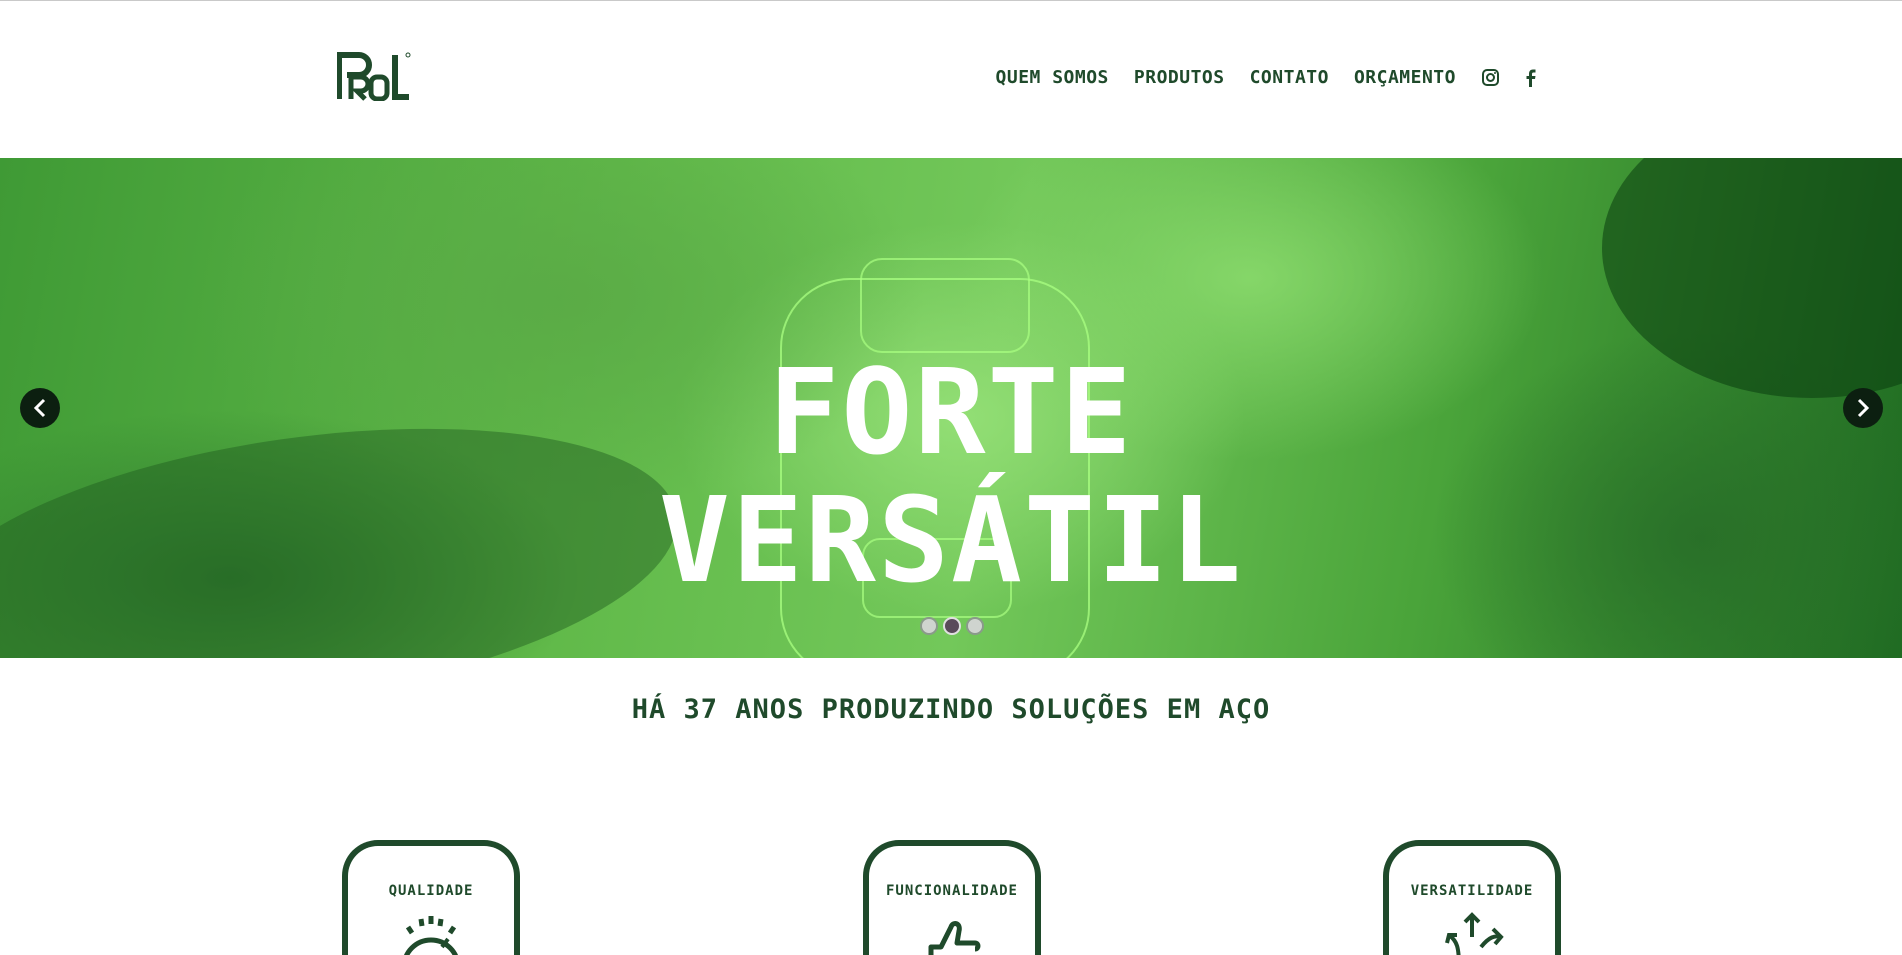 The image size is (1902, 955). What do you see at coordinates (951, 540) in the screenshot?
I see `hero-title-line2: VERSÁTIL` at bounding box center [951, 540].